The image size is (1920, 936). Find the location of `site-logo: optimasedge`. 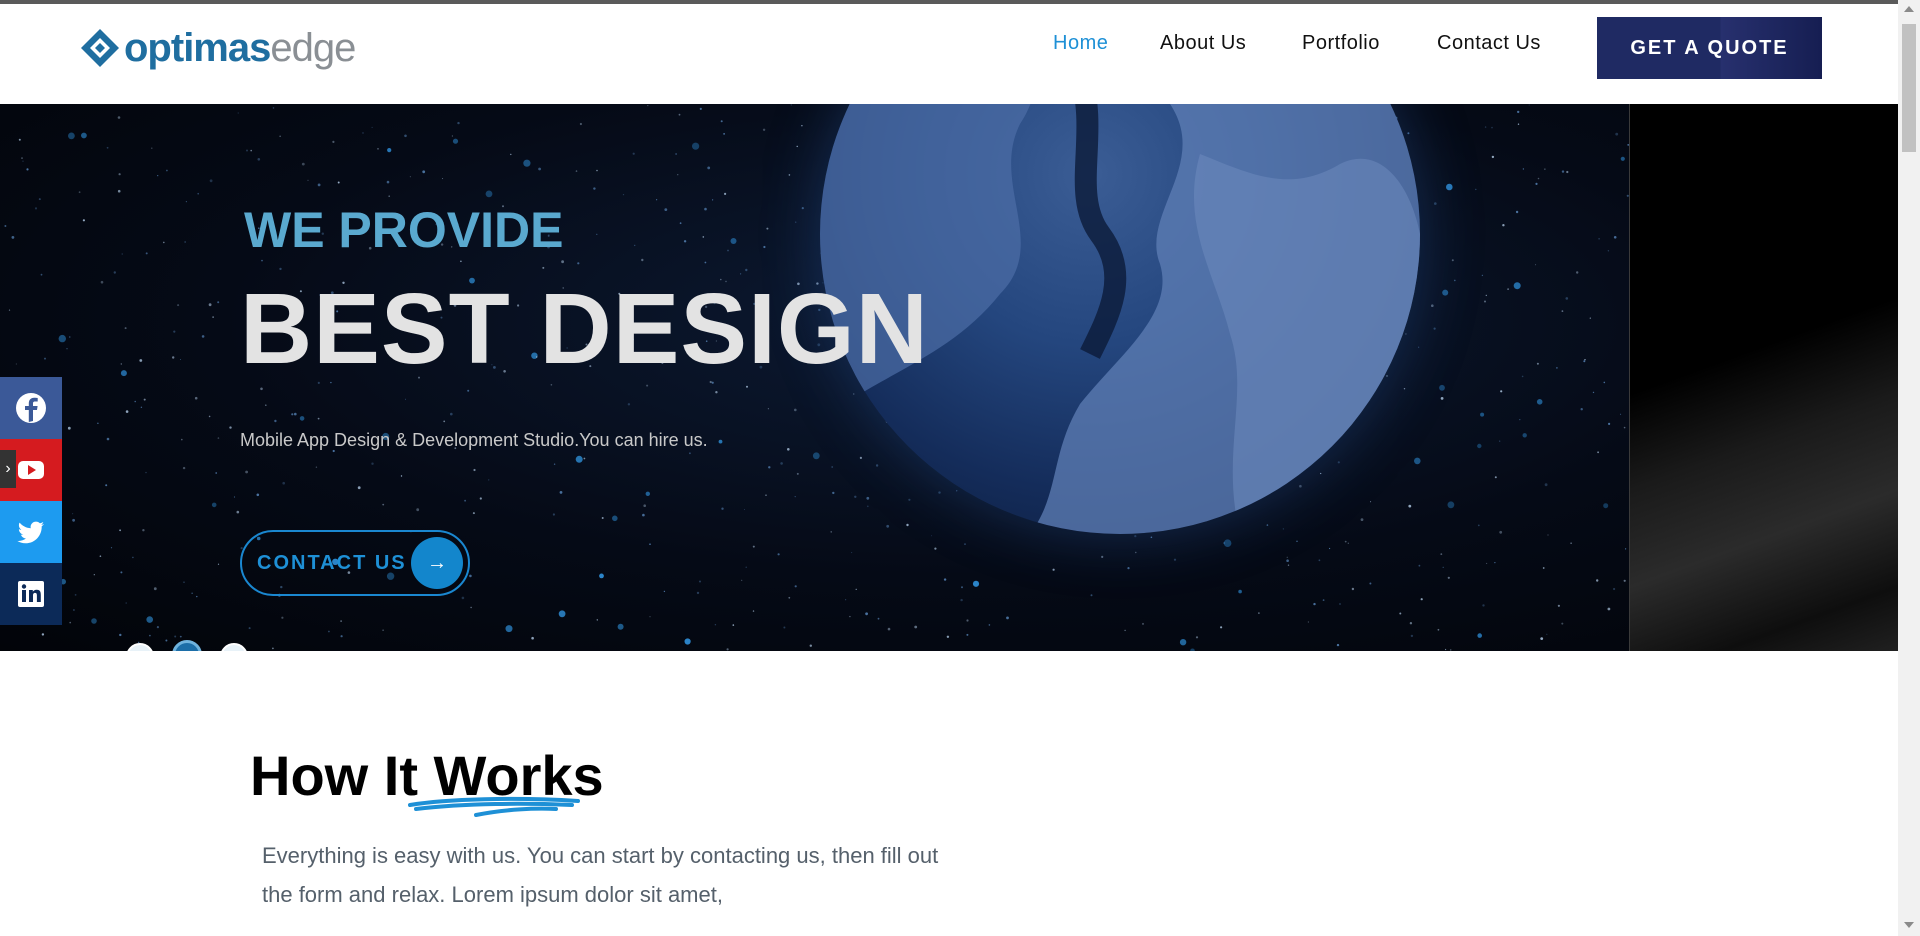

site-logo: optimasedge is located at coordinates (217, 48).